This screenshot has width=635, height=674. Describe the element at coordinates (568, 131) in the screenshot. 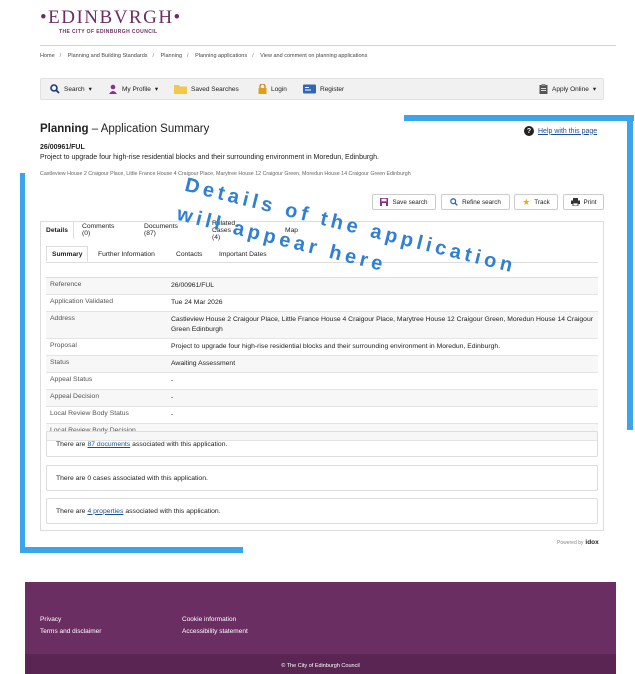

I see `help-link-label: Help with this page` at that location.